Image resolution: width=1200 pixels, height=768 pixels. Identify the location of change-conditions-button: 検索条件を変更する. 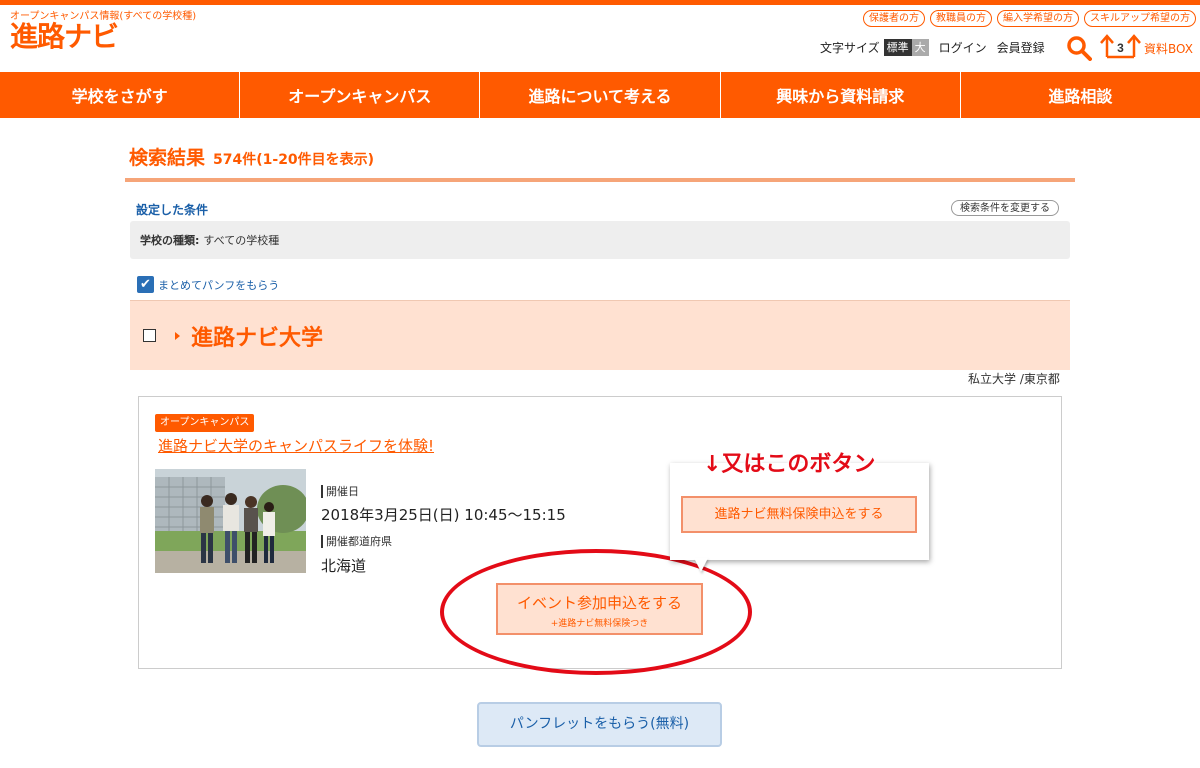
(1005, 208).